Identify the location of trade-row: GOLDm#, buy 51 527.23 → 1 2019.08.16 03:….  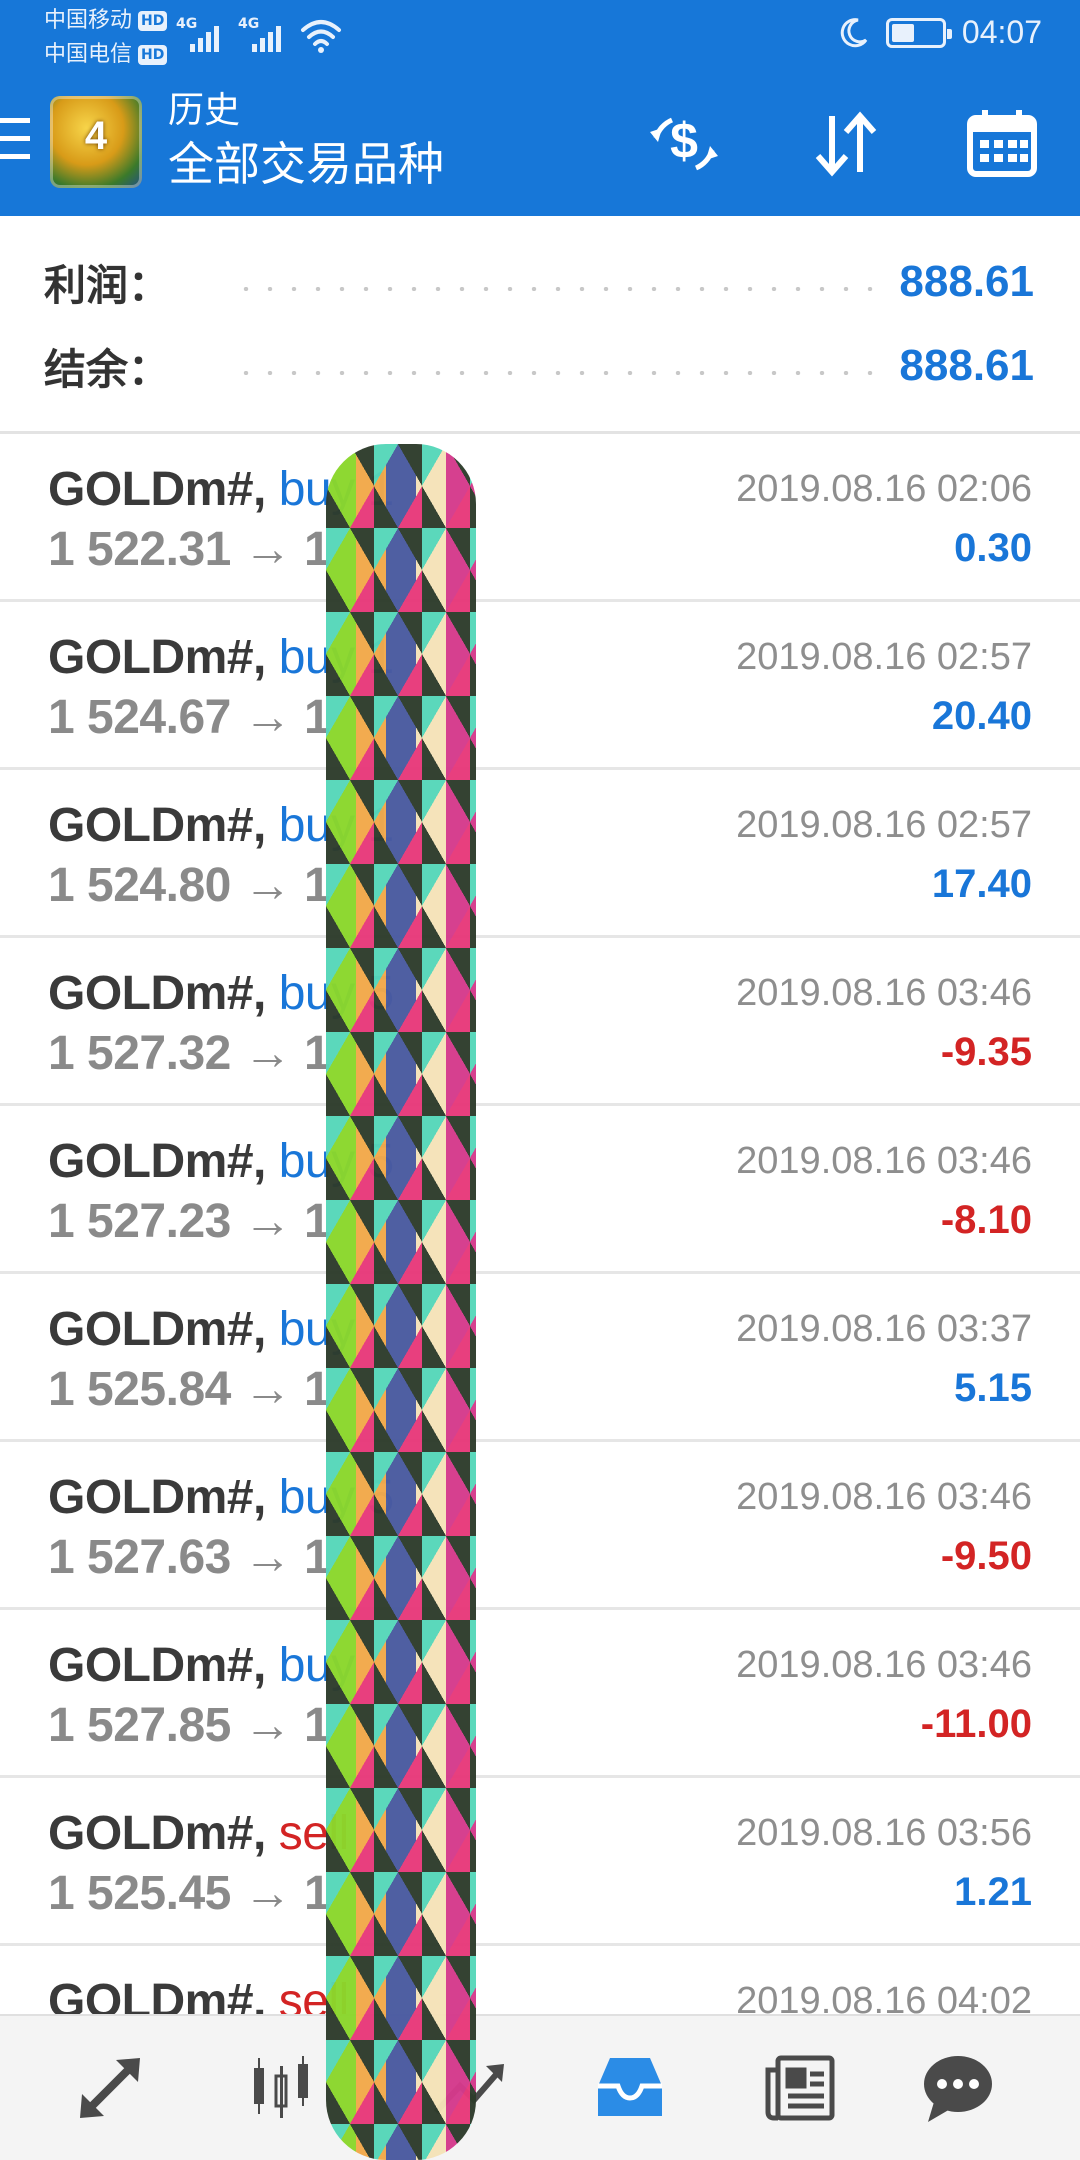
(540, 1190).